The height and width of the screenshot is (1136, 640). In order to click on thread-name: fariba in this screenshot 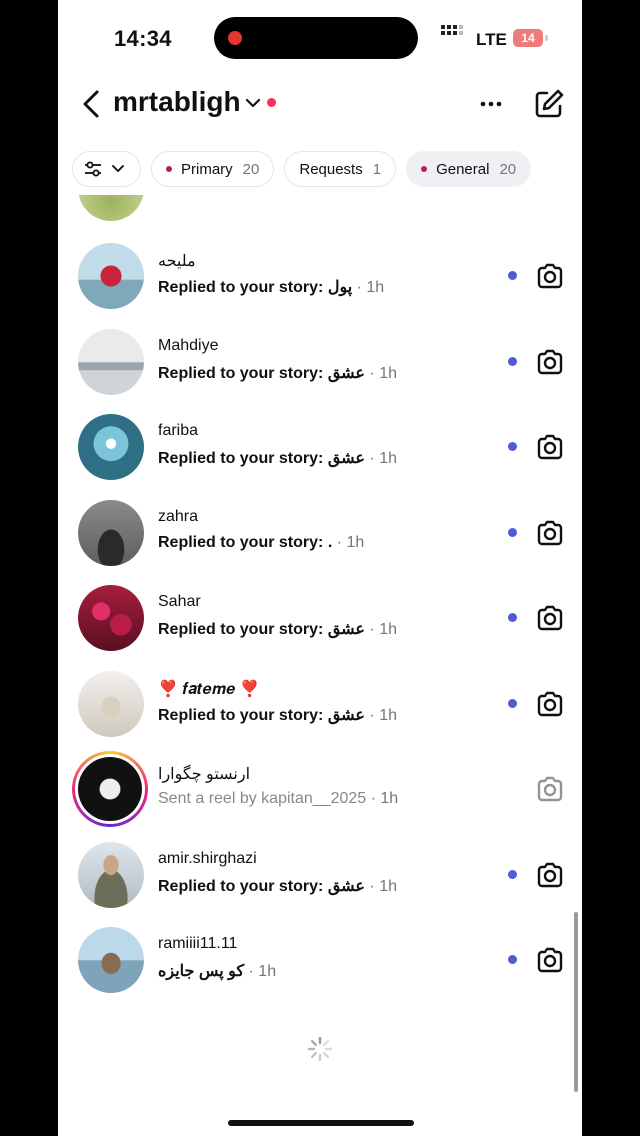, I will do `click(178, 430)`.